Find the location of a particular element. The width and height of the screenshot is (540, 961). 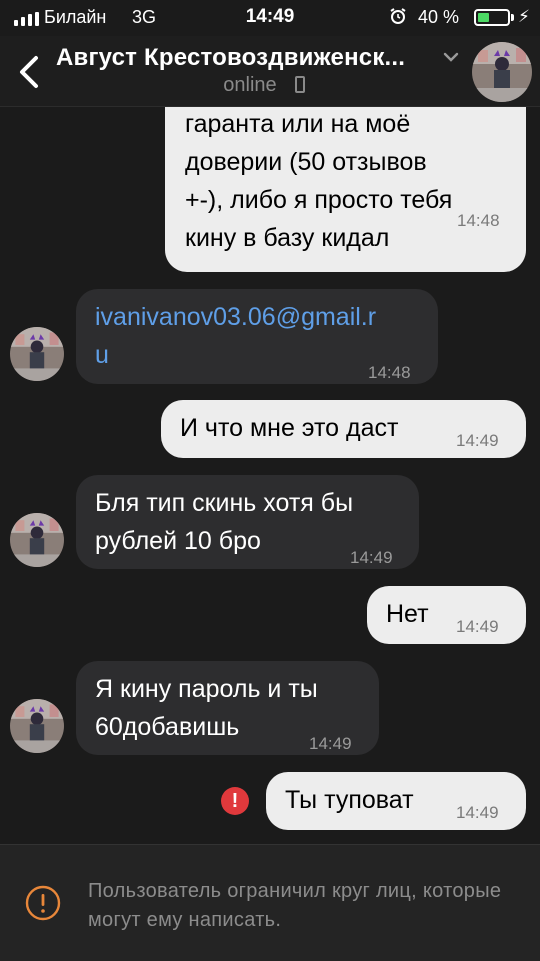

email-link: ivanivanov03.06@gmail.r is located at coordinates (235, 317).